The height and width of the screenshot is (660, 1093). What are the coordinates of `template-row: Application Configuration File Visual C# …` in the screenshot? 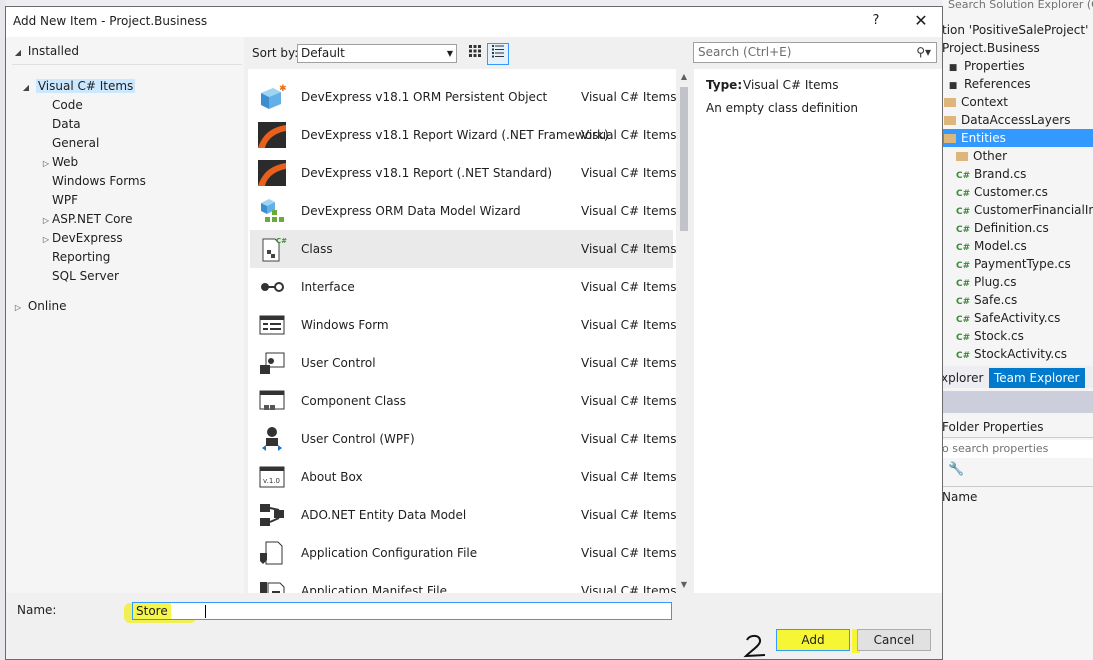 It's located at (463, 553).